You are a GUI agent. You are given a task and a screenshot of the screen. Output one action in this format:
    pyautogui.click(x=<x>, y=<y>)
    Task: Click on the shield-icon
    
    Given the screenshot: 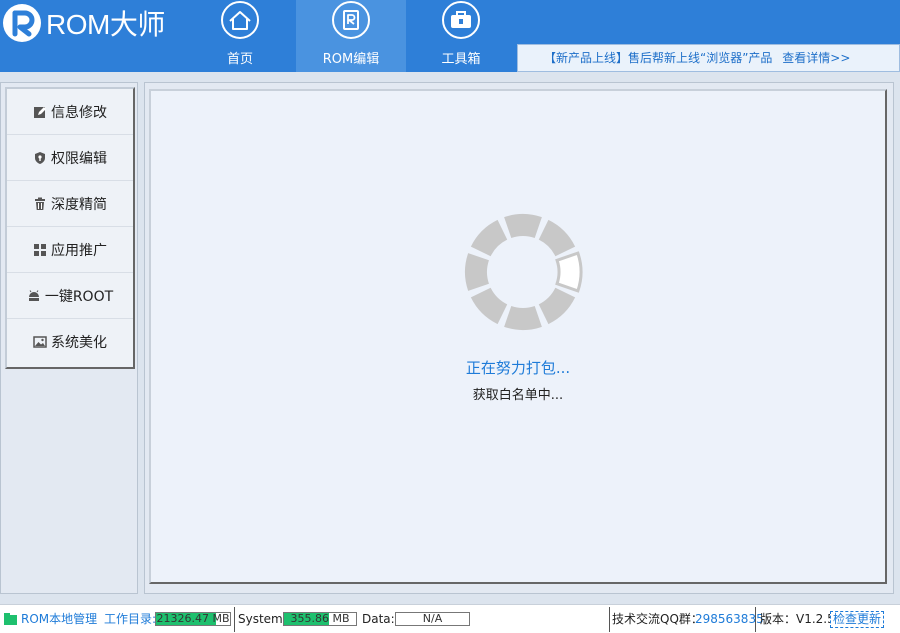 What is the action you would take?
    pyautogui.click(x=40, y=157)
    